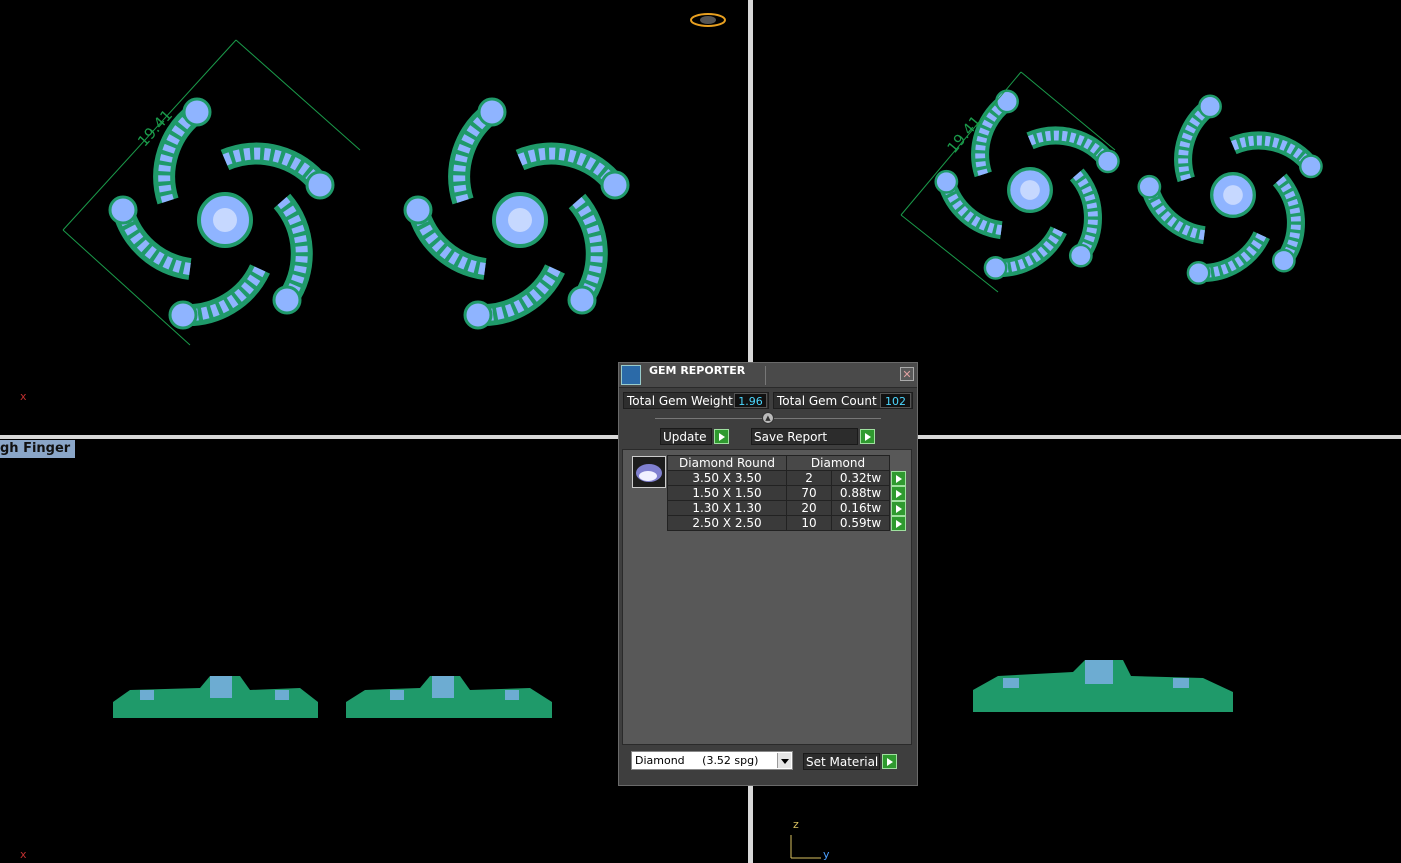 The image size is (1401, 863). I want to click on header-material: Diamond, so click(838, 463).